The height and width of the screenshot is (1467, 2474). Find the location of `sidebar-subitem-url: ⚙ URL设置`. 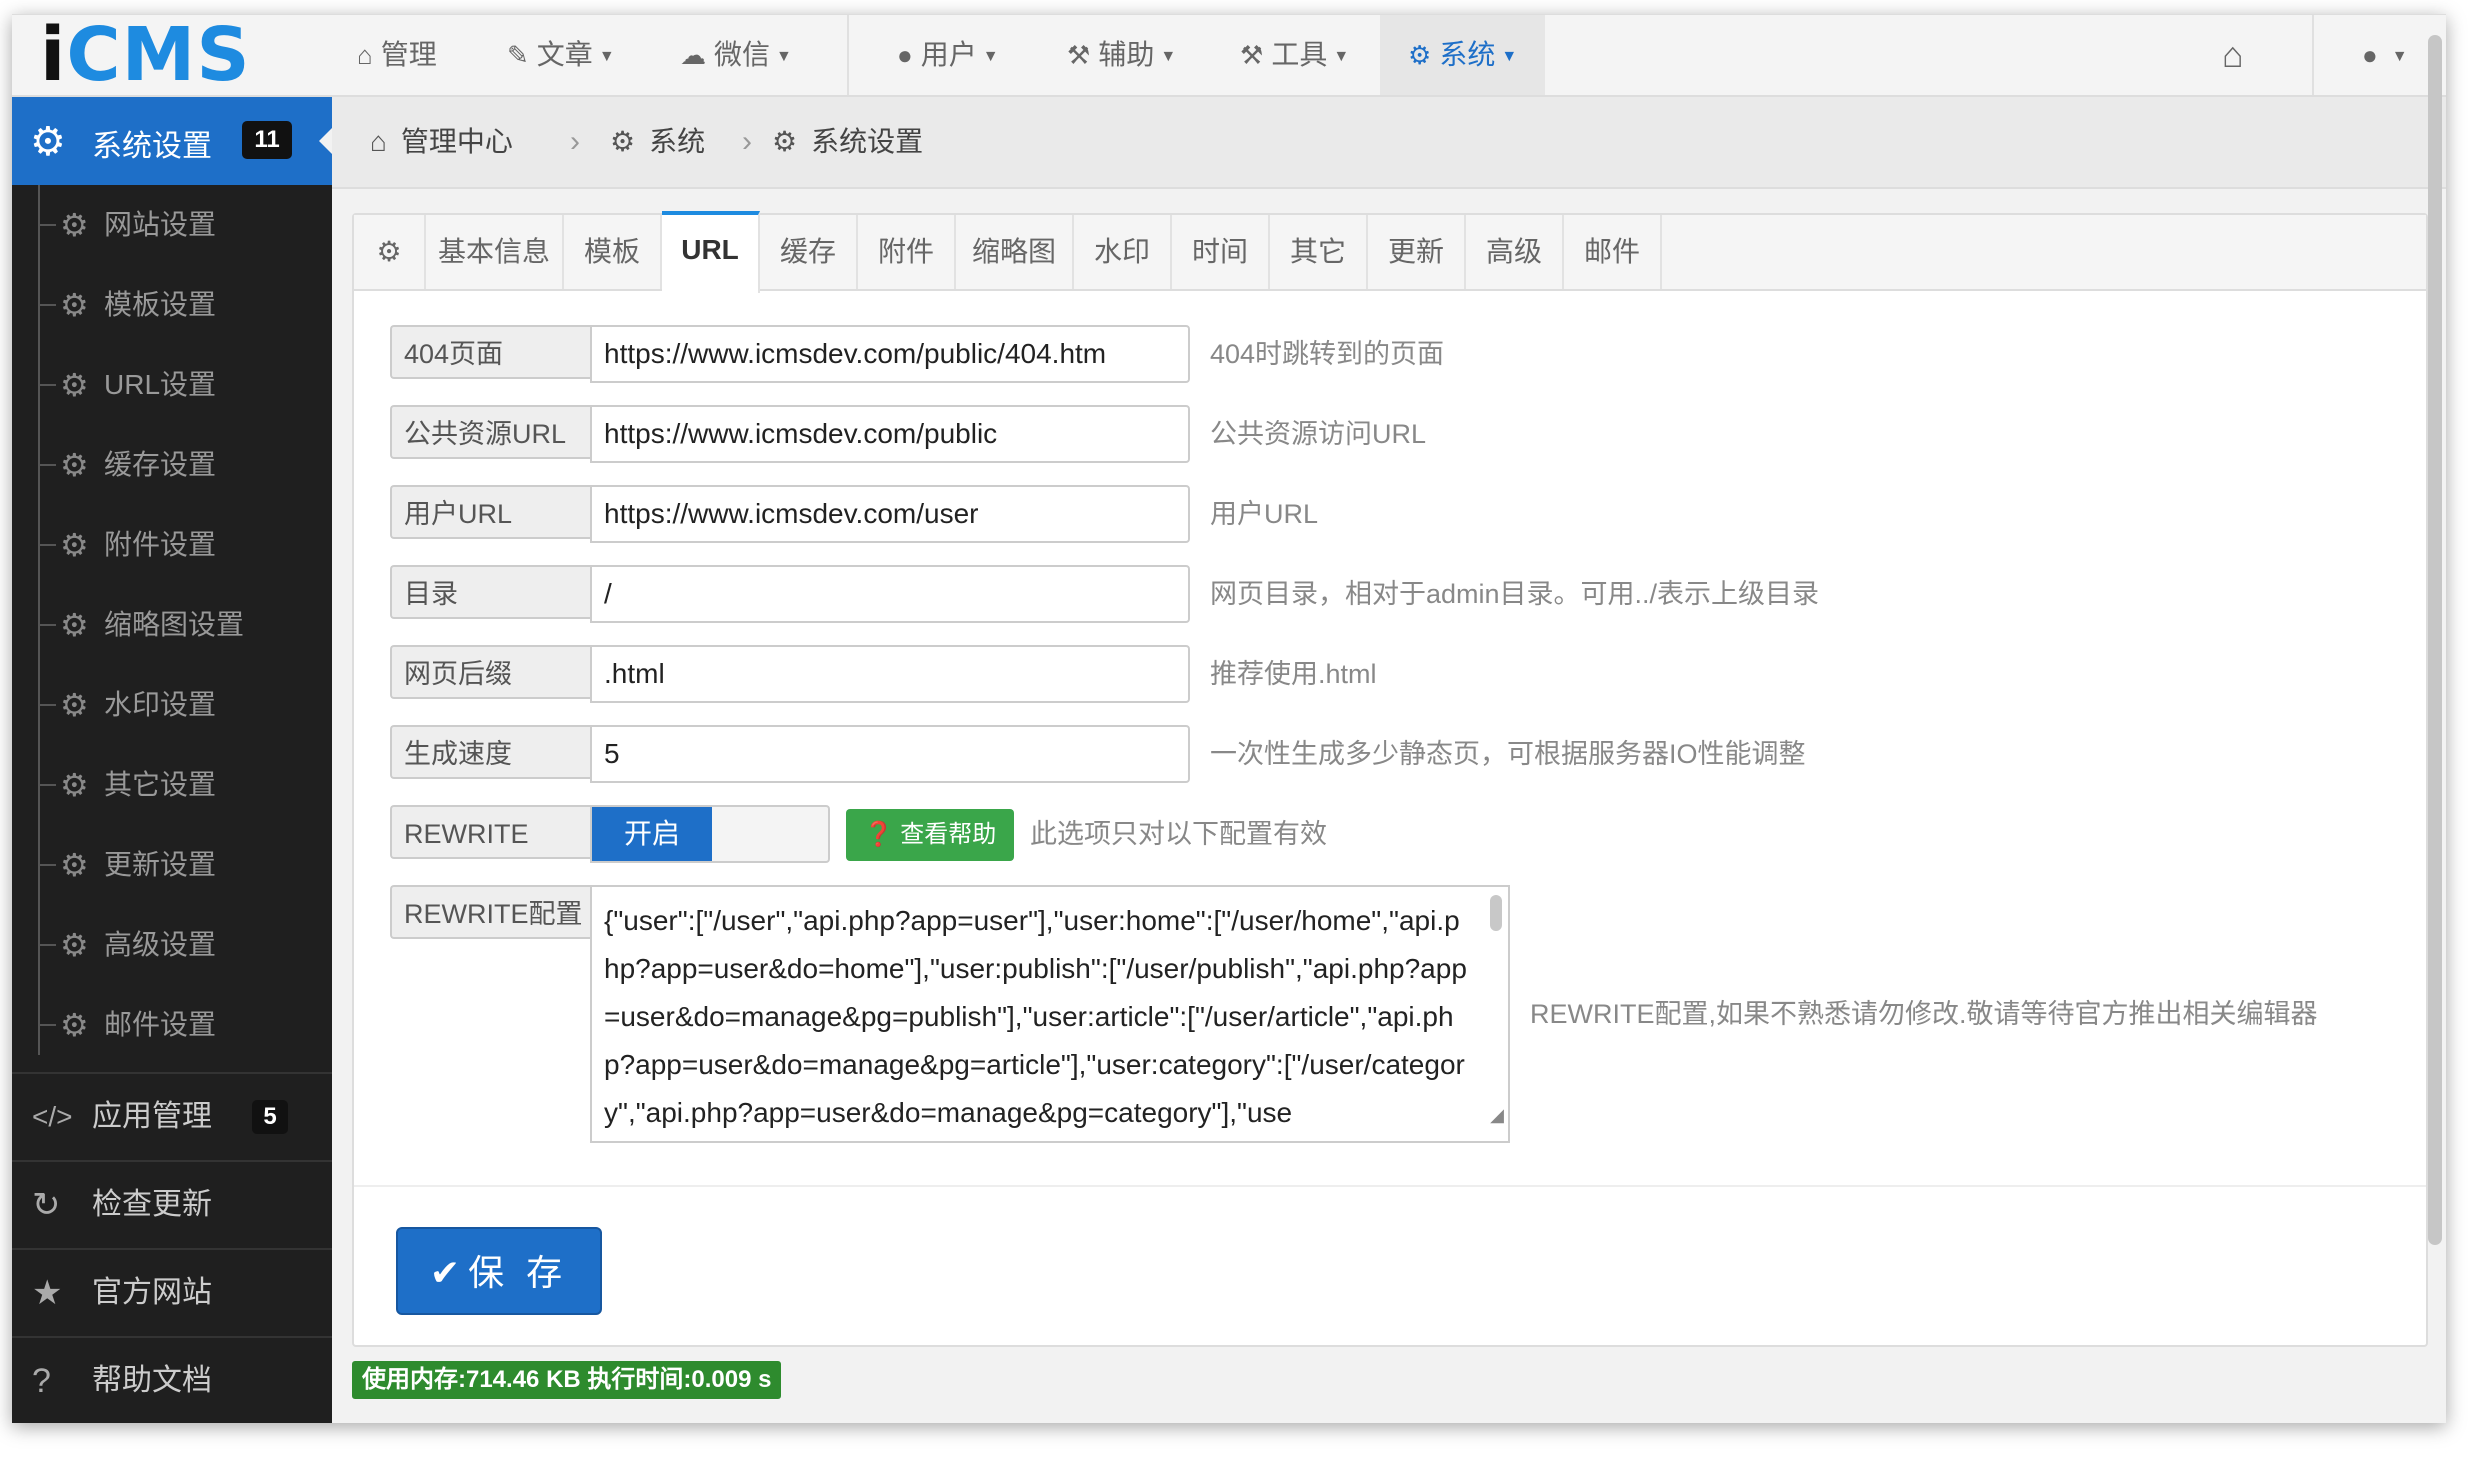

sidebar-subitem-url: ⚙ URL设置 is located at coordinates (172, 385).